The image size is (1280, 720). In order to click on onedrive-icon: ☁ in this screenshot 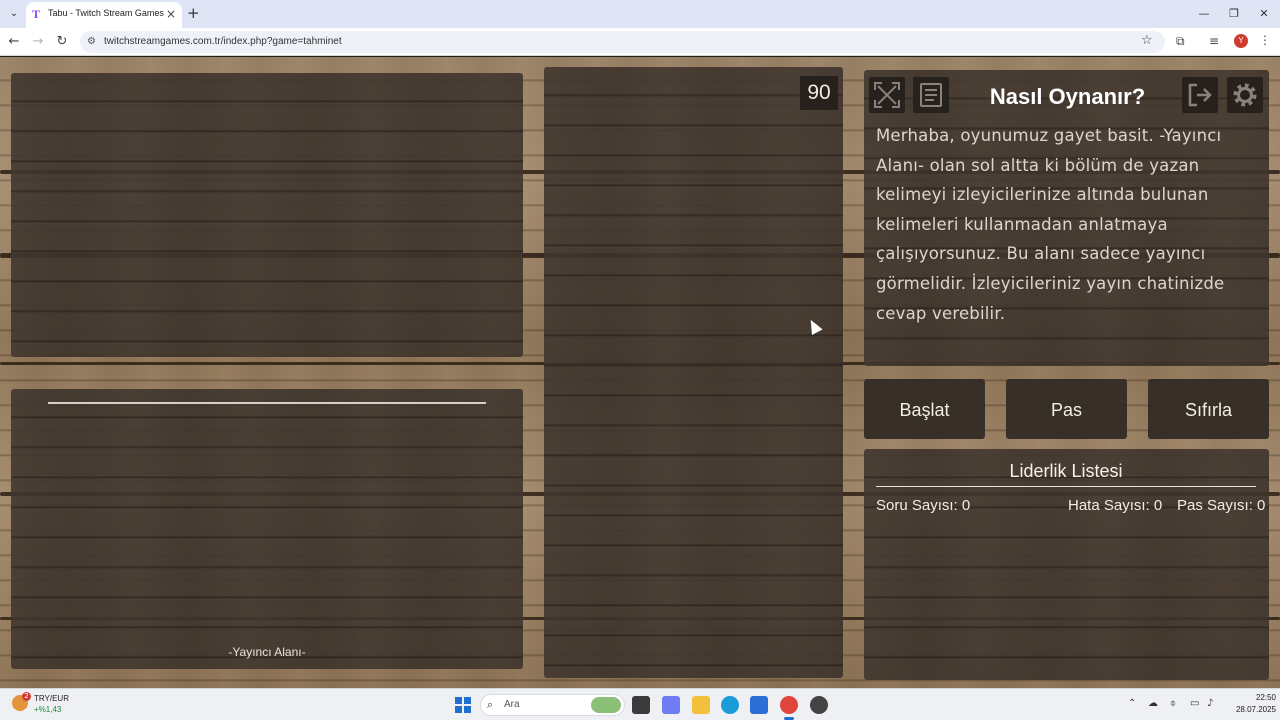, I will do `click(1153, 703)`.